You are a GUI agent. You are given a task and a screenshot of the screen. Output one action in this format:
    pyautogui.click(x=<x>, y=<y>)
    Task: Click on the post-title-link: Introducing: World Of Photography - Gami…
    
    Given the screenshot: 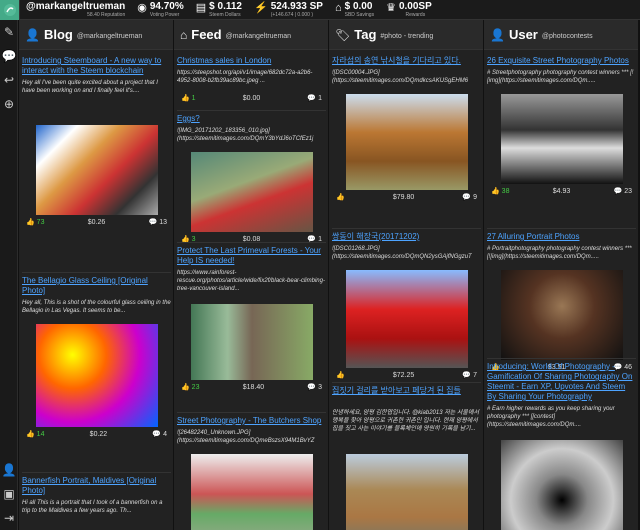 What is the action you would take?
    pyautogui.click(x=561, y=382)
    